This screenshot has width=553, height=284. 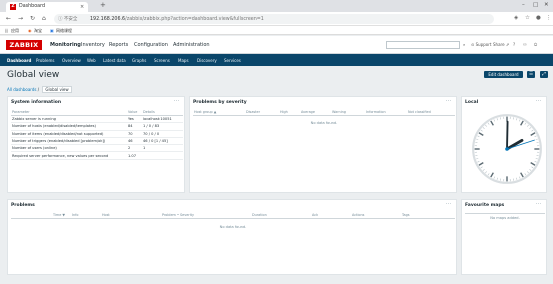 What do you see at coordinates (527, 18) in the screenshot?
I see `star-icon: ☆` at bounding box center [527, 18].